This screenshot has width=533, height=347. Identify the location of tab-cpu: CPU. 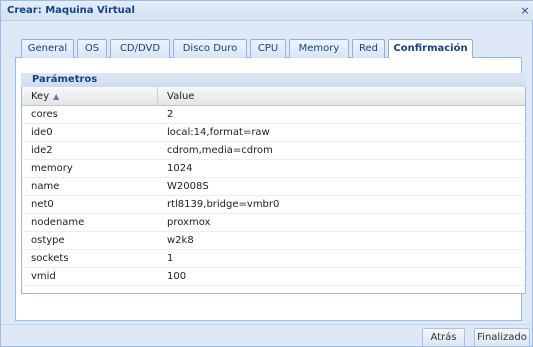
(268, 48).